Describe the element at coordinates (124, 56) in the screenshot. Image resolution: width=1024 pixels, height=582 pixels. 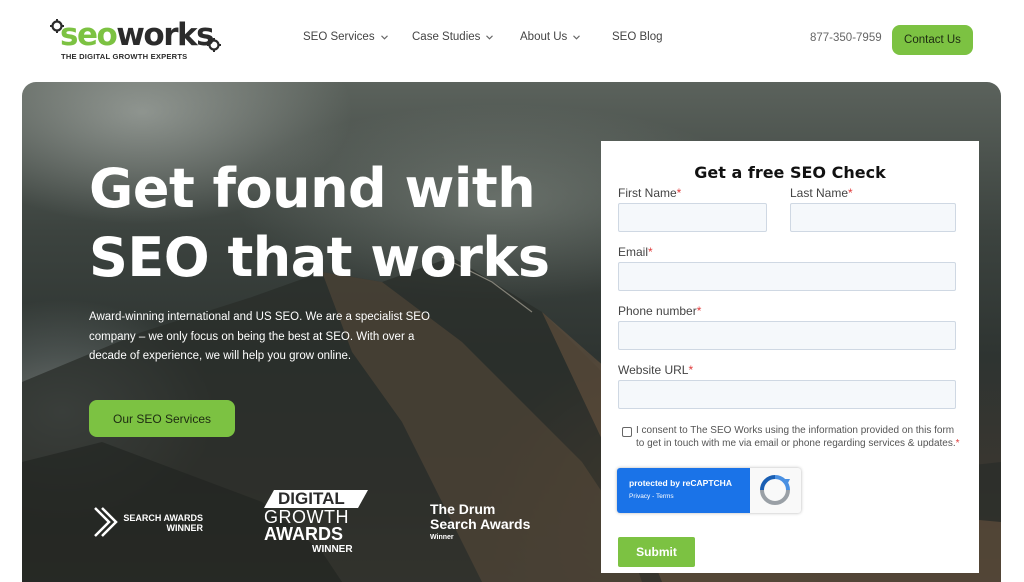
I see `logo-tagline: THE DIGITAL GROWTH EXPERTS` at that location.